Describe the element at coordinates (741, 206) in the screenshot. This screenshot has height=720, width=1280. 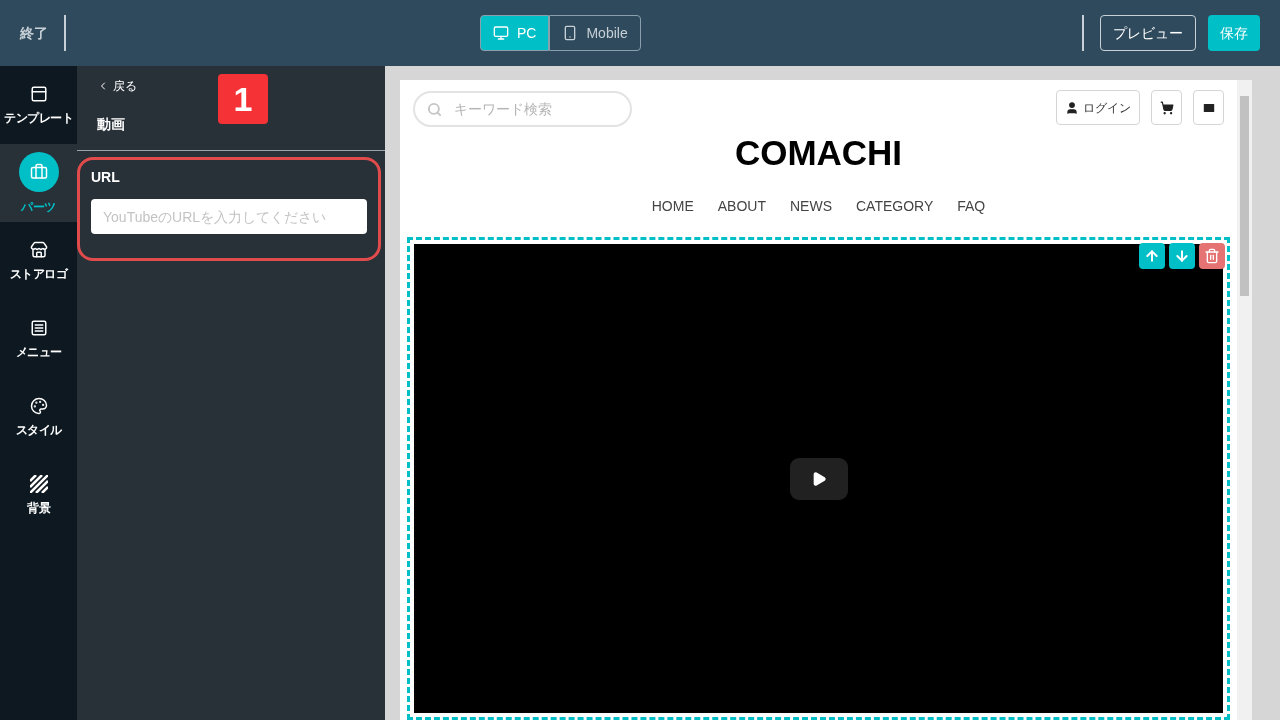
I see `nav-link: ABOUT` at that location.